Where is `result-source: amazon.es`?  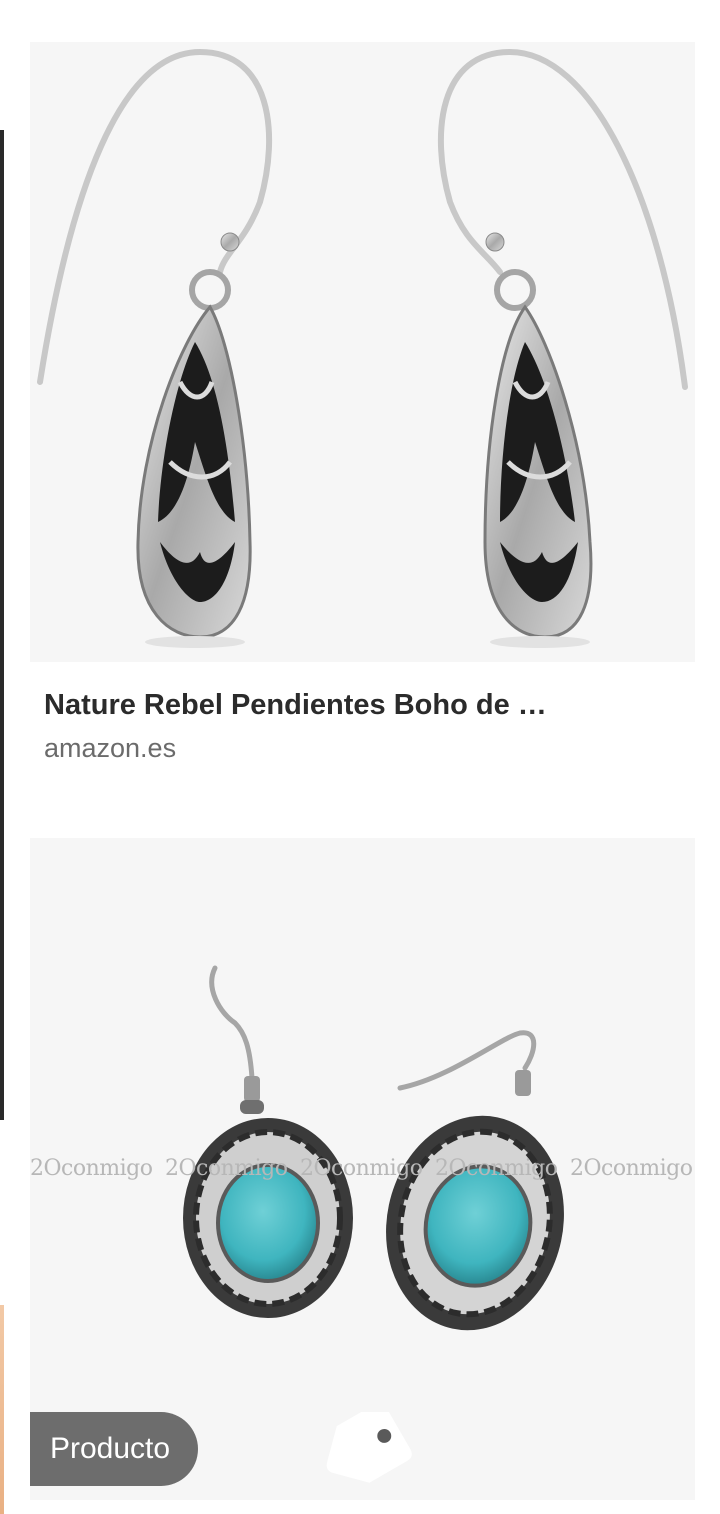 result-source: amazon.es is located at coordinates (369, 748).